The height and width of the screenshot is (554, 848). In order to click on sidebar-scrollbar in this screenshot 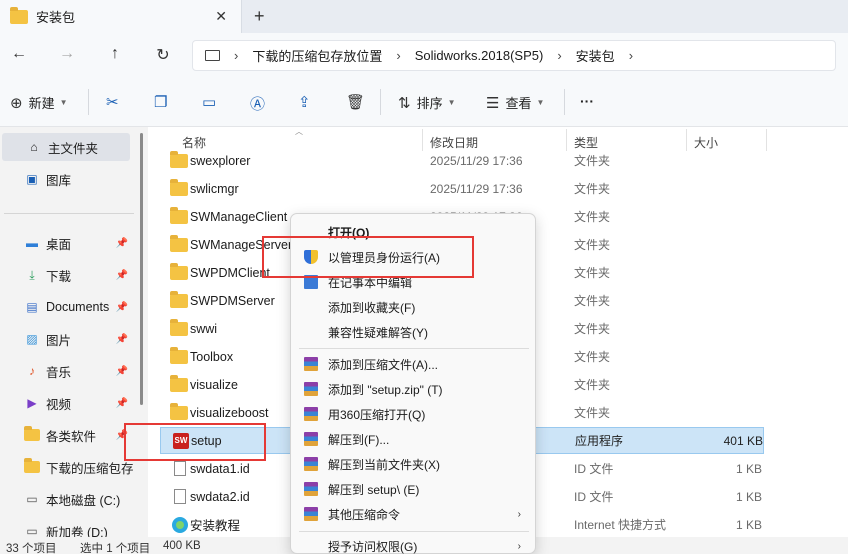, I will do `click(141, 269)`.